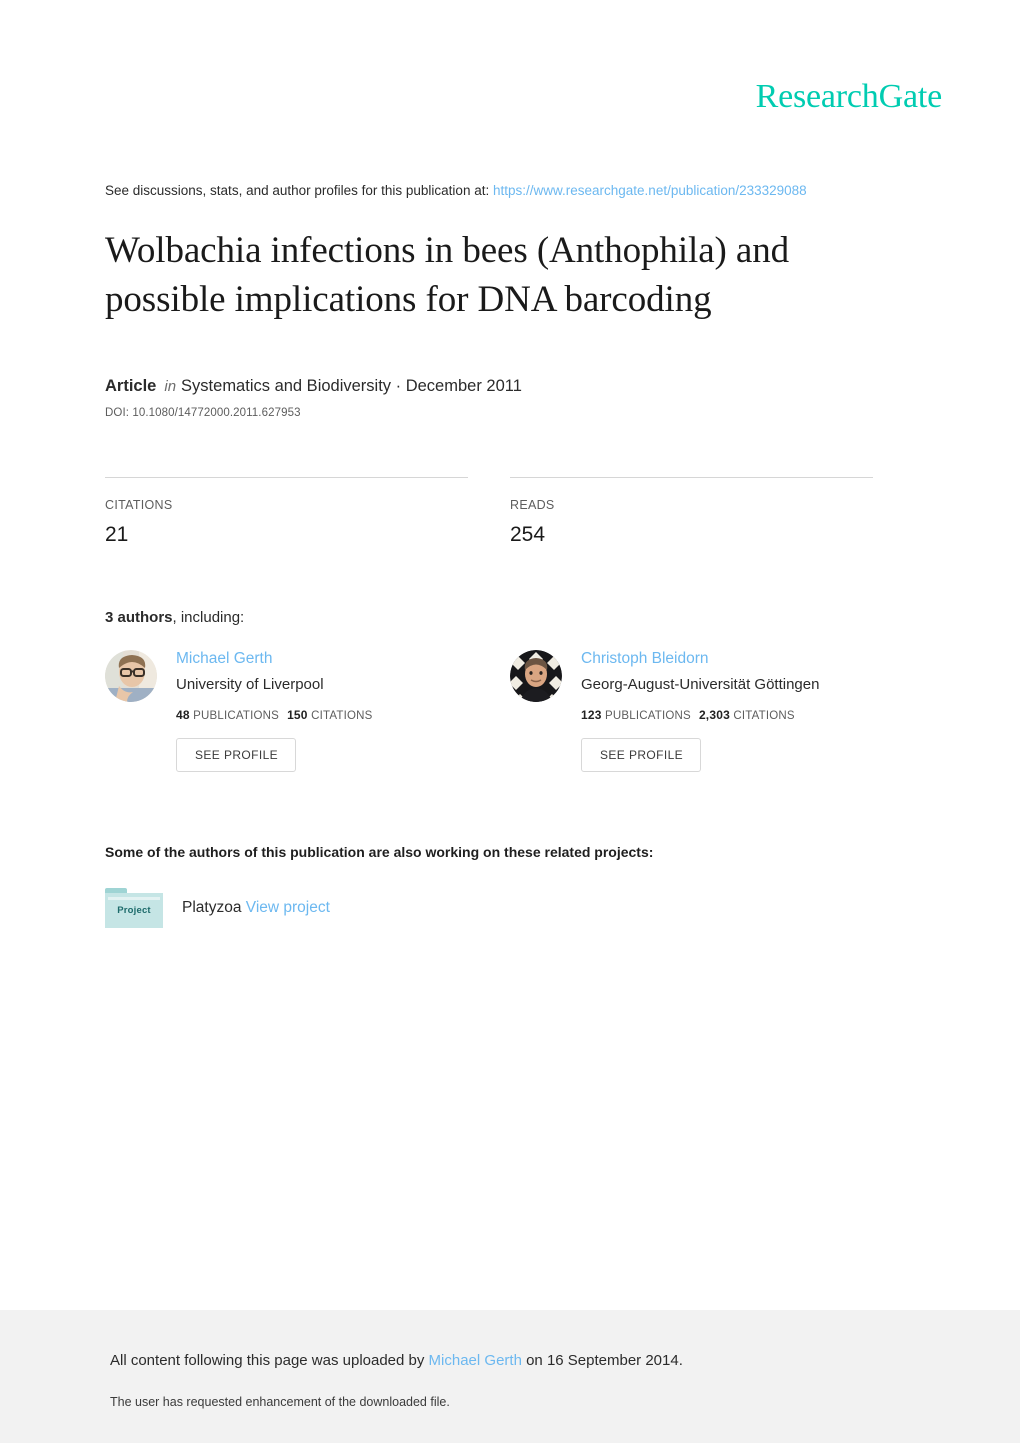 This screenshot has height=1443, width=1020. Describe the element at coordinates (183, 714) in the screenshot. I see `author-publications-count: 48` at that location.